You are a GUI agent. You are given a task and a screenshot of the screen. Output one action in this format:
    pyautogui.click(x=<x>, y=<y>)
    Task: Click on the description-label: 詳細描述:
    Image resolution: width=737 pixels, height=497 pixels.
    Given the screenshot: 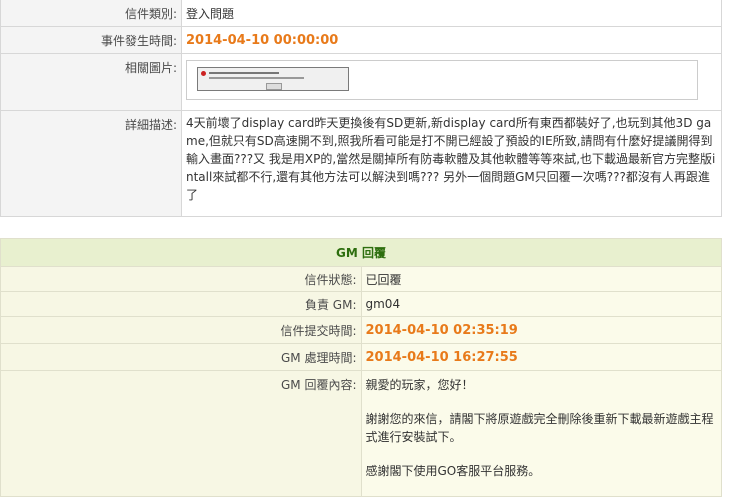 What is the action you would take?
    pyautogui.click(x=91, y=163)
    